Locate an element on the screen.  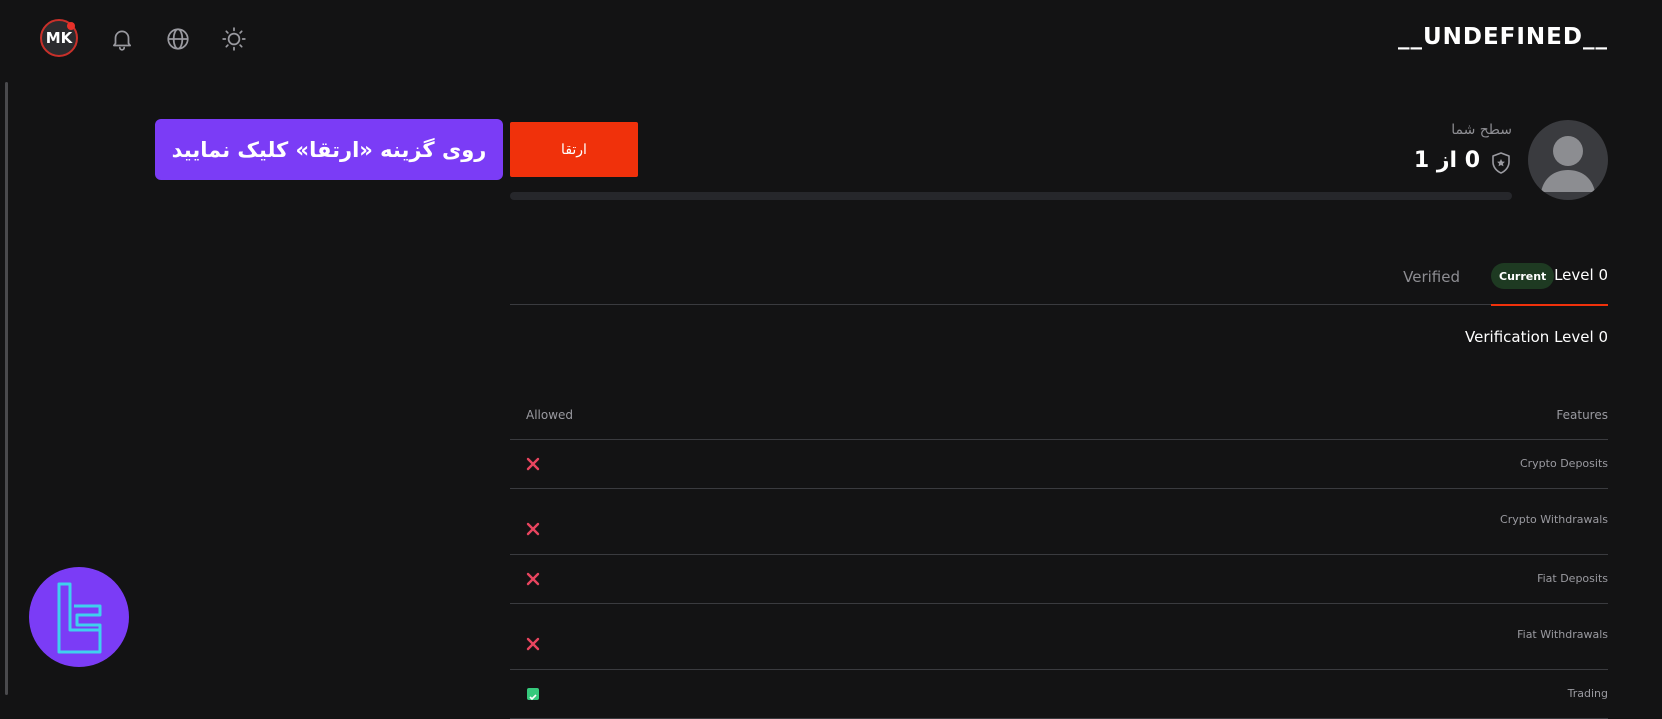
table-row: Fiat Withdrawals is located at coordinates (1059, 637).